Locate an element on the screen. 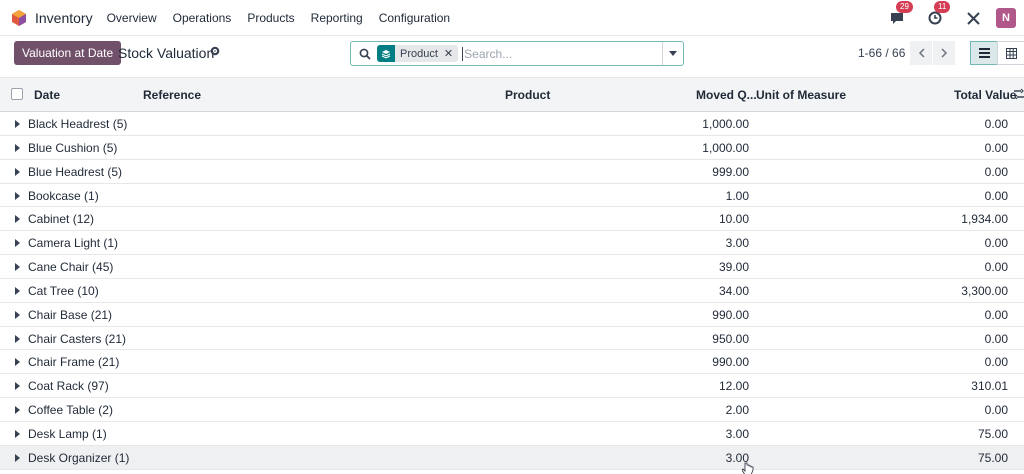 The width and height of the screenshot is (1024, 474). pivot-view-button is located at coordinates (1010, 53).